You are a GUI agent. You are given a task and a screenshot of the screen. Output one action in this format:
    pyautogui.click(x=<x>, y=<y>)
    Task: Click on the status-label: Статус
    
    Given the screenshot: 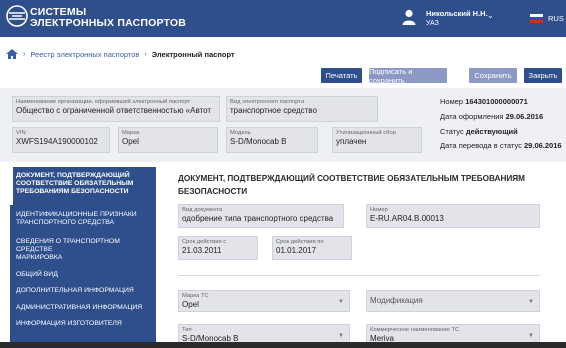 What is the action you would take?
    pyautogui.click(x=452, y=131)
    